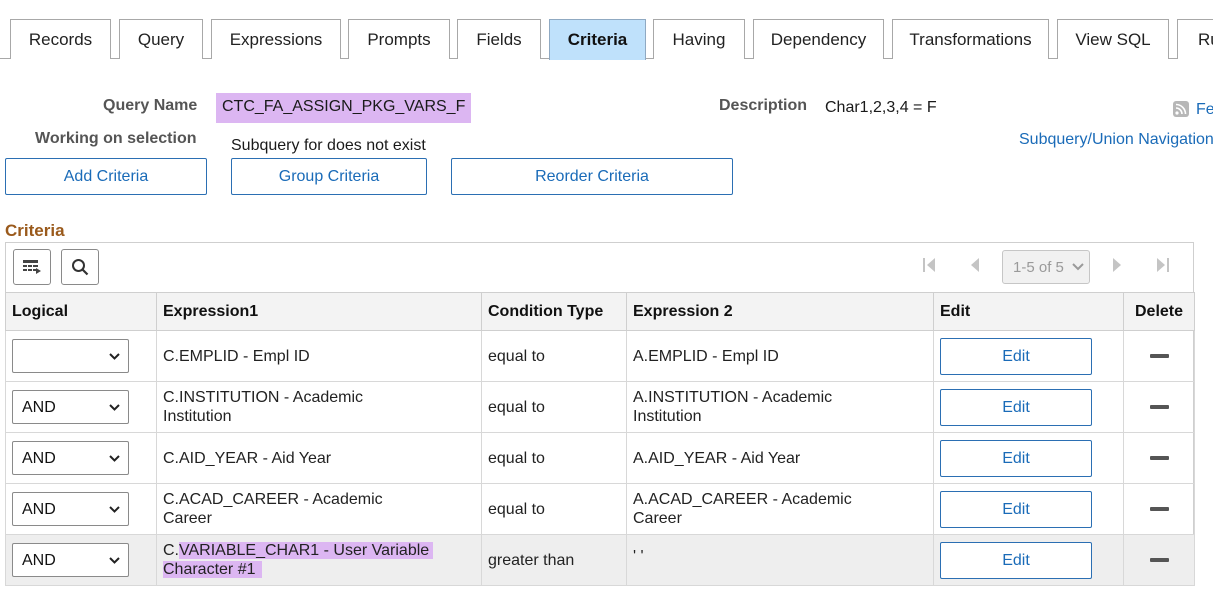 The height and width of the screenshot is (602, 1213). What do you see at coordinates (1163, 267) in the screenshot?
I see `last-page-icon` at bounding box center [1163, 267].